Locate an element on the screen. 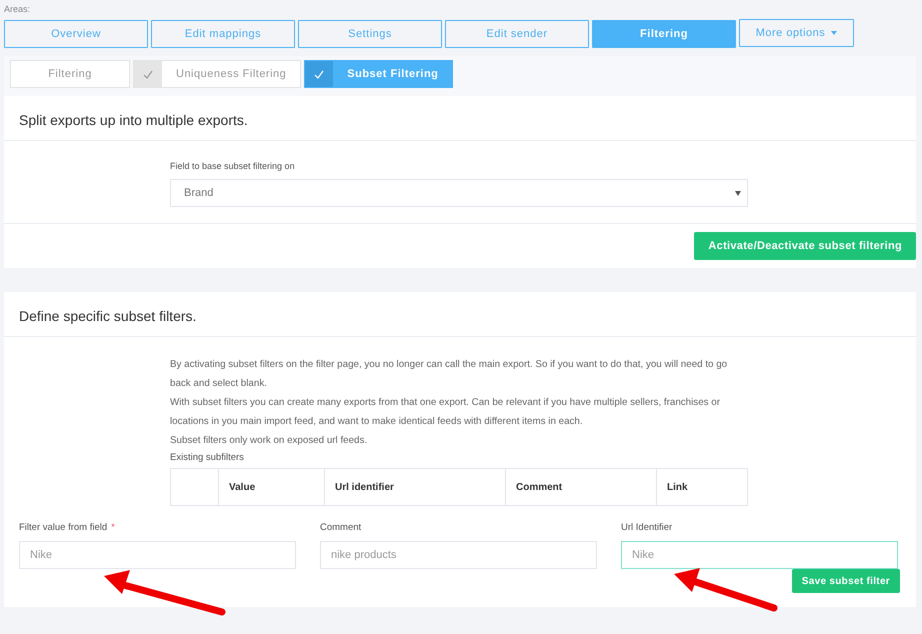 The width and height of the screenshot is (922, 634). sub-tab: Filtering is located at coordinates (70, 74).